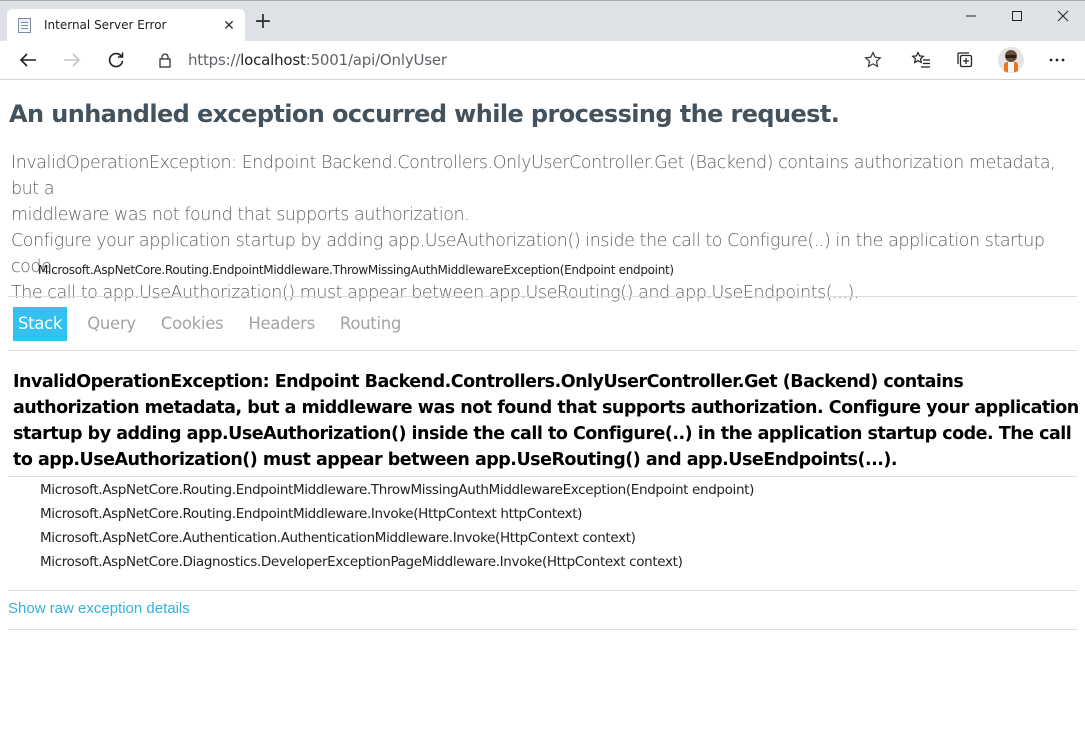 This screenshot has width=1085, height=749. I want to click on profile-avatar, so click(1011, 60).